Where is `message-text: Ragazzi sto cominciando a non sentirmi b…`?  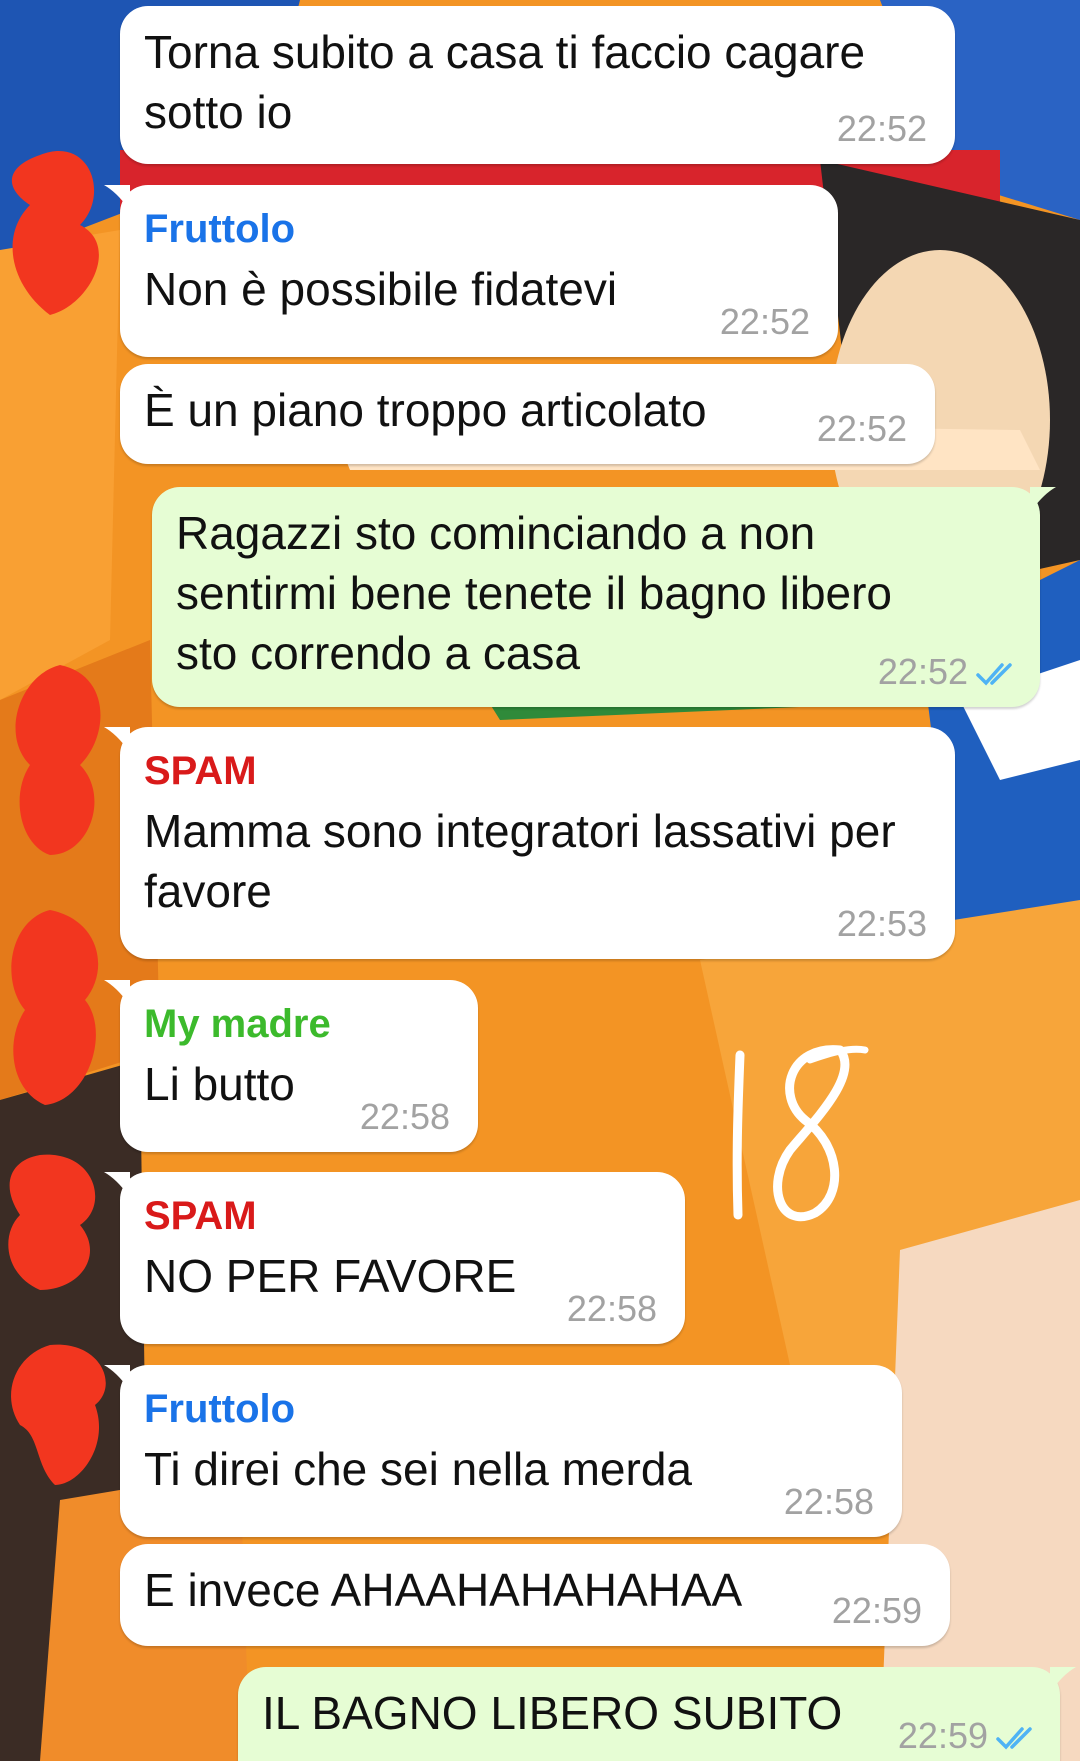
message-text: Ragazzi sto cominciando a non sentirmi b… is located at coordinates (534, 593).